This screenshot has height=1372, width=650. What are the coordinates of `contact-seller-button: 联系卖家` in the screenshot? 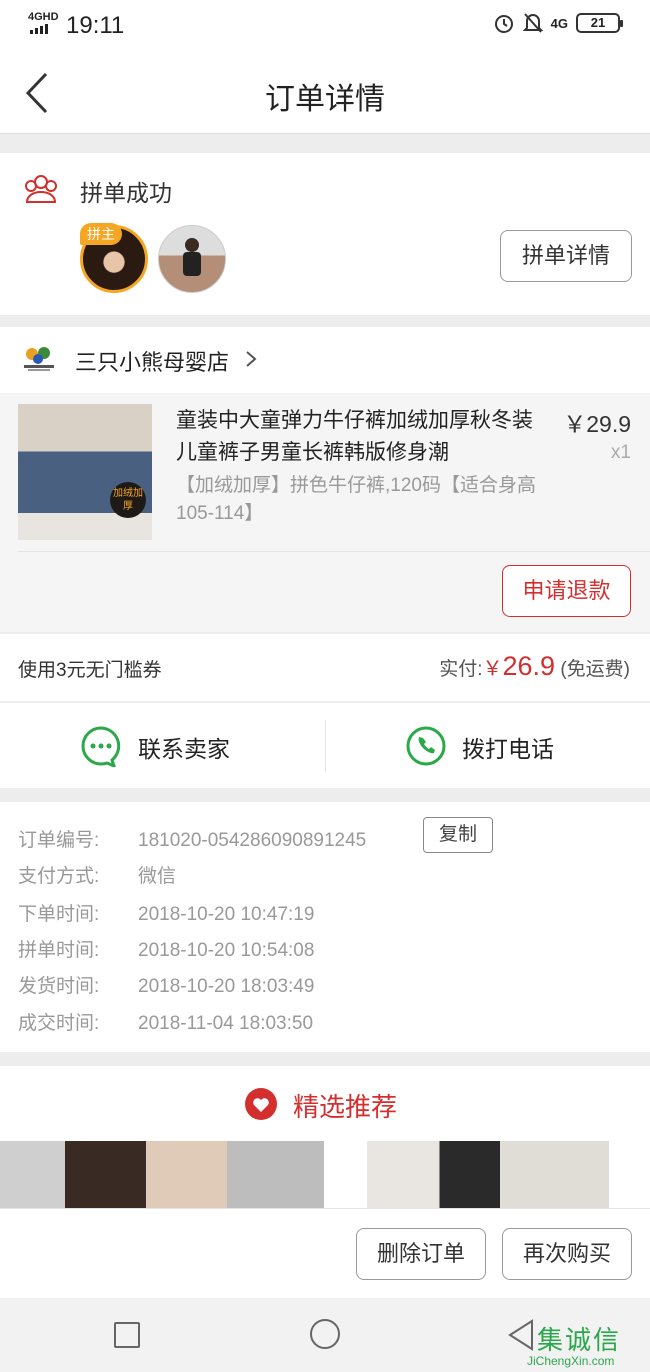 It's located at (184, 747).